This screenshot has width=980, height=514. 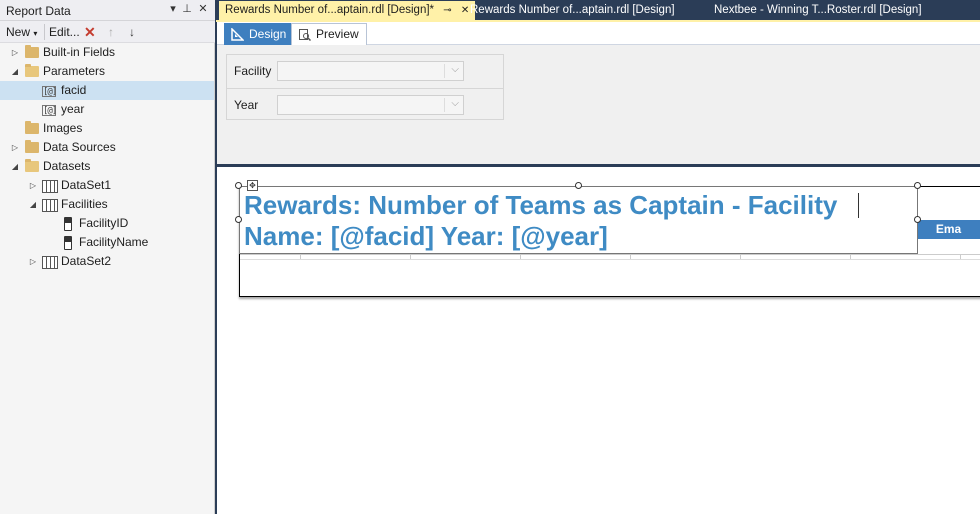 I want to click on view-tabs: Design Preview, so click(x=598, y=33).